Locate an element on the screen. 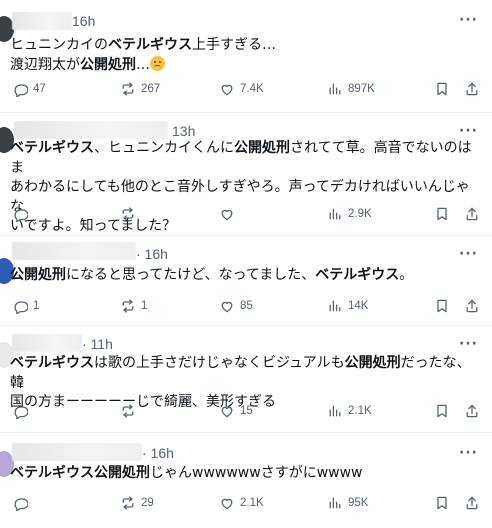 This screenshot has width=492, height=528. post-text: ベテルギウス公開処刑じゃんwwwwwwさすがにwwww is located at coordinates (245, 474).